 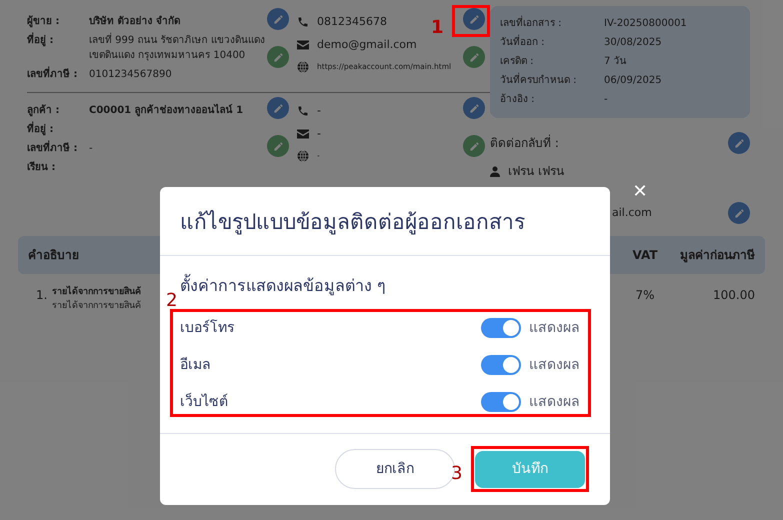 I want to click on setting-label: เว็บไซต์, so click(x=204, y=402).